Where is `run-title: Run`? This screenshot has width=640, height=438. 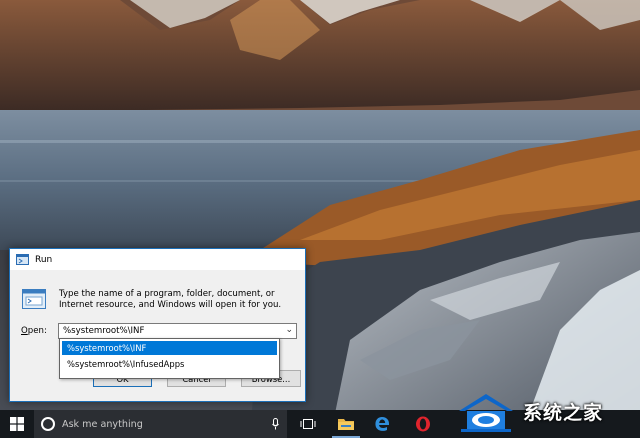 run-title: Run is located at coordinates (44, 259).